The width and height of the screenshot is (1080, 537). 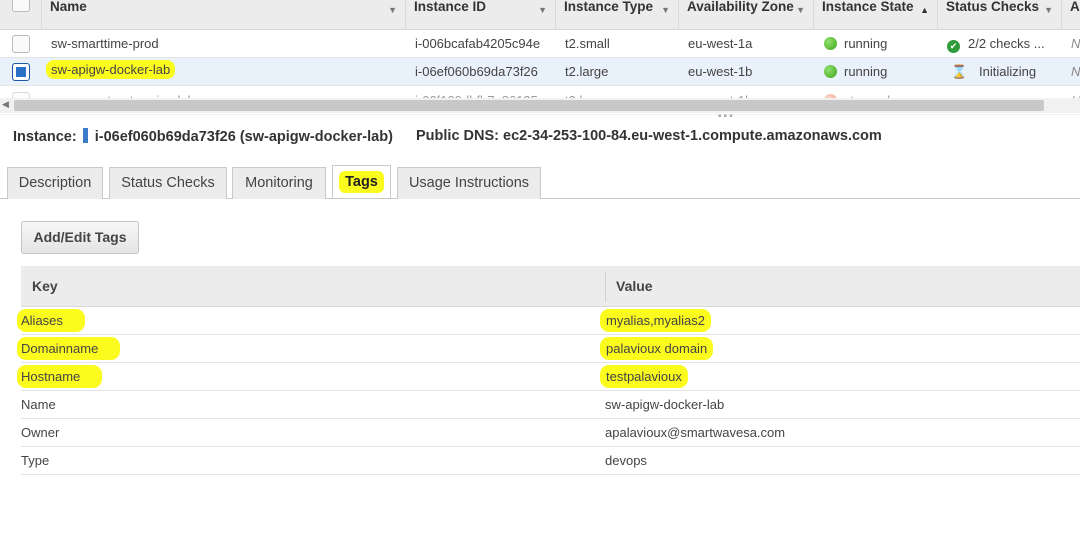 I want to click on tag-value-text: testpalavioux, so click(x=644, y=376).